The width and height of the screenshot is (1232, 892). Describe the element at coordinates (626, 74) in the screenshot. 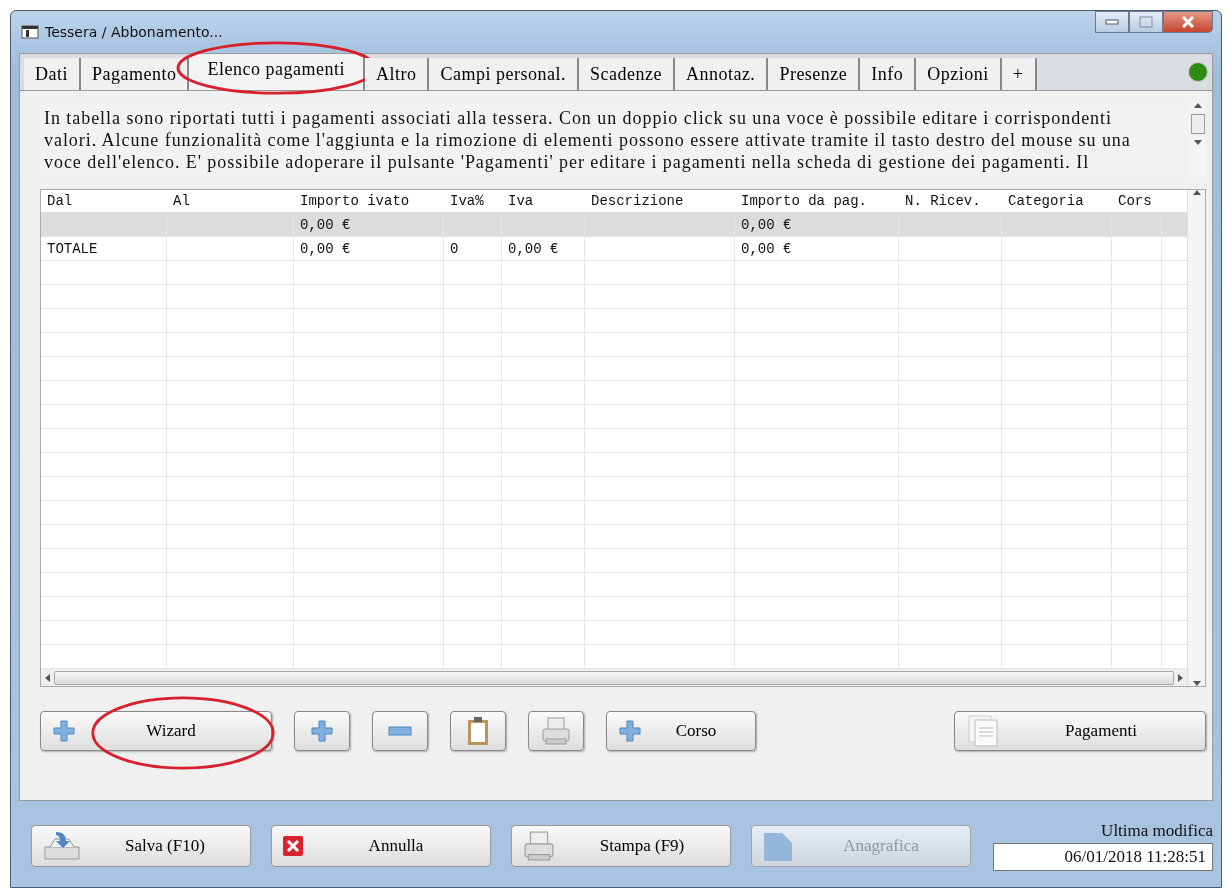

I see `tab: Scadenze` at that location.